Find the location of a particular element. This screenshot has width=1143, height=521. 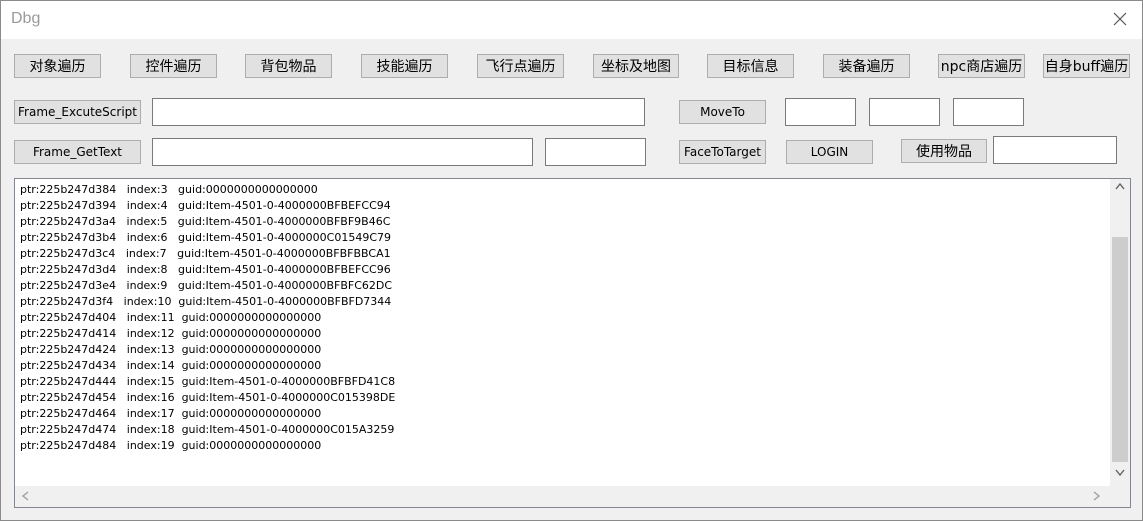

frame-execute-script-button: Frame_ExcuteScript is located at coordinates (77, 112).